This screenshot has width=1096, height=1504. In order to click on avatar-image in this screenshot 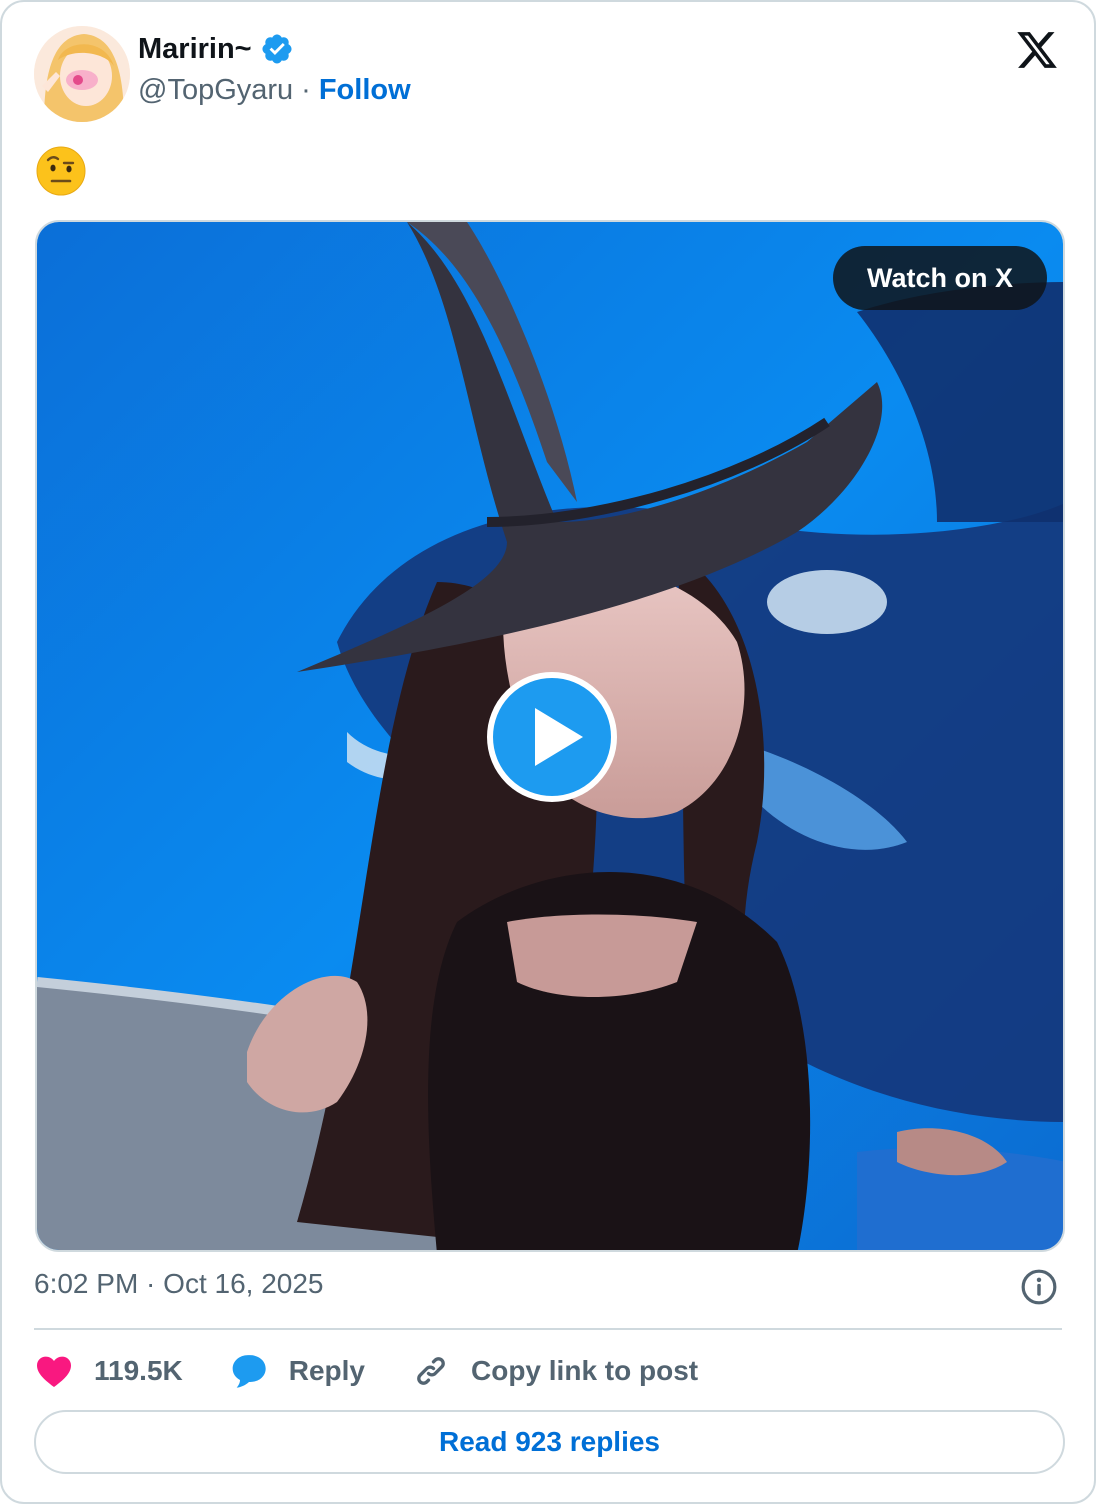, I will do `click(82, 74)`.